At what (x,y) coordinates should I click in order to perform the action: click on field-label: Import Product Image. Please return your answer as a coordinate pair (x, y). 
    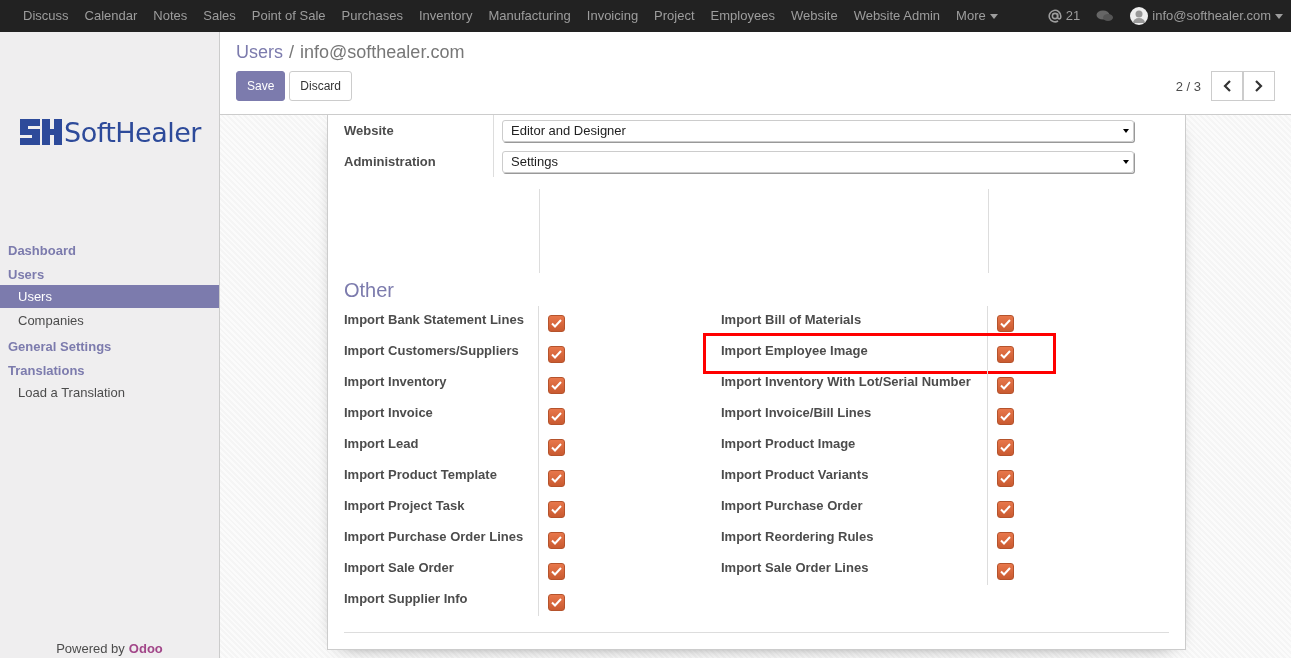
    Looking at the image, I should click on (854, 445).